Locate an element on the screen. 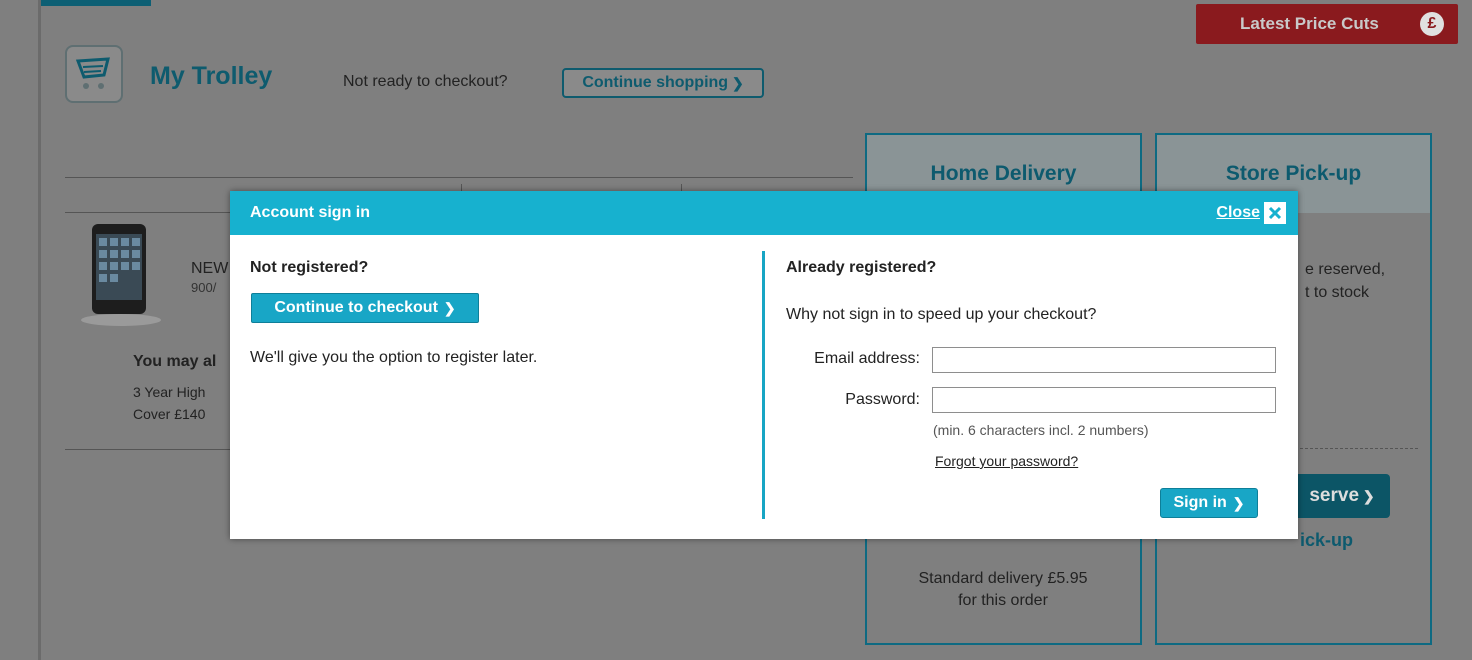 The height and width of the screenshot is (660, 1472). password-hint: (min. 6 characters incl. 2 numbers) is located at coordinates (1041, 430).